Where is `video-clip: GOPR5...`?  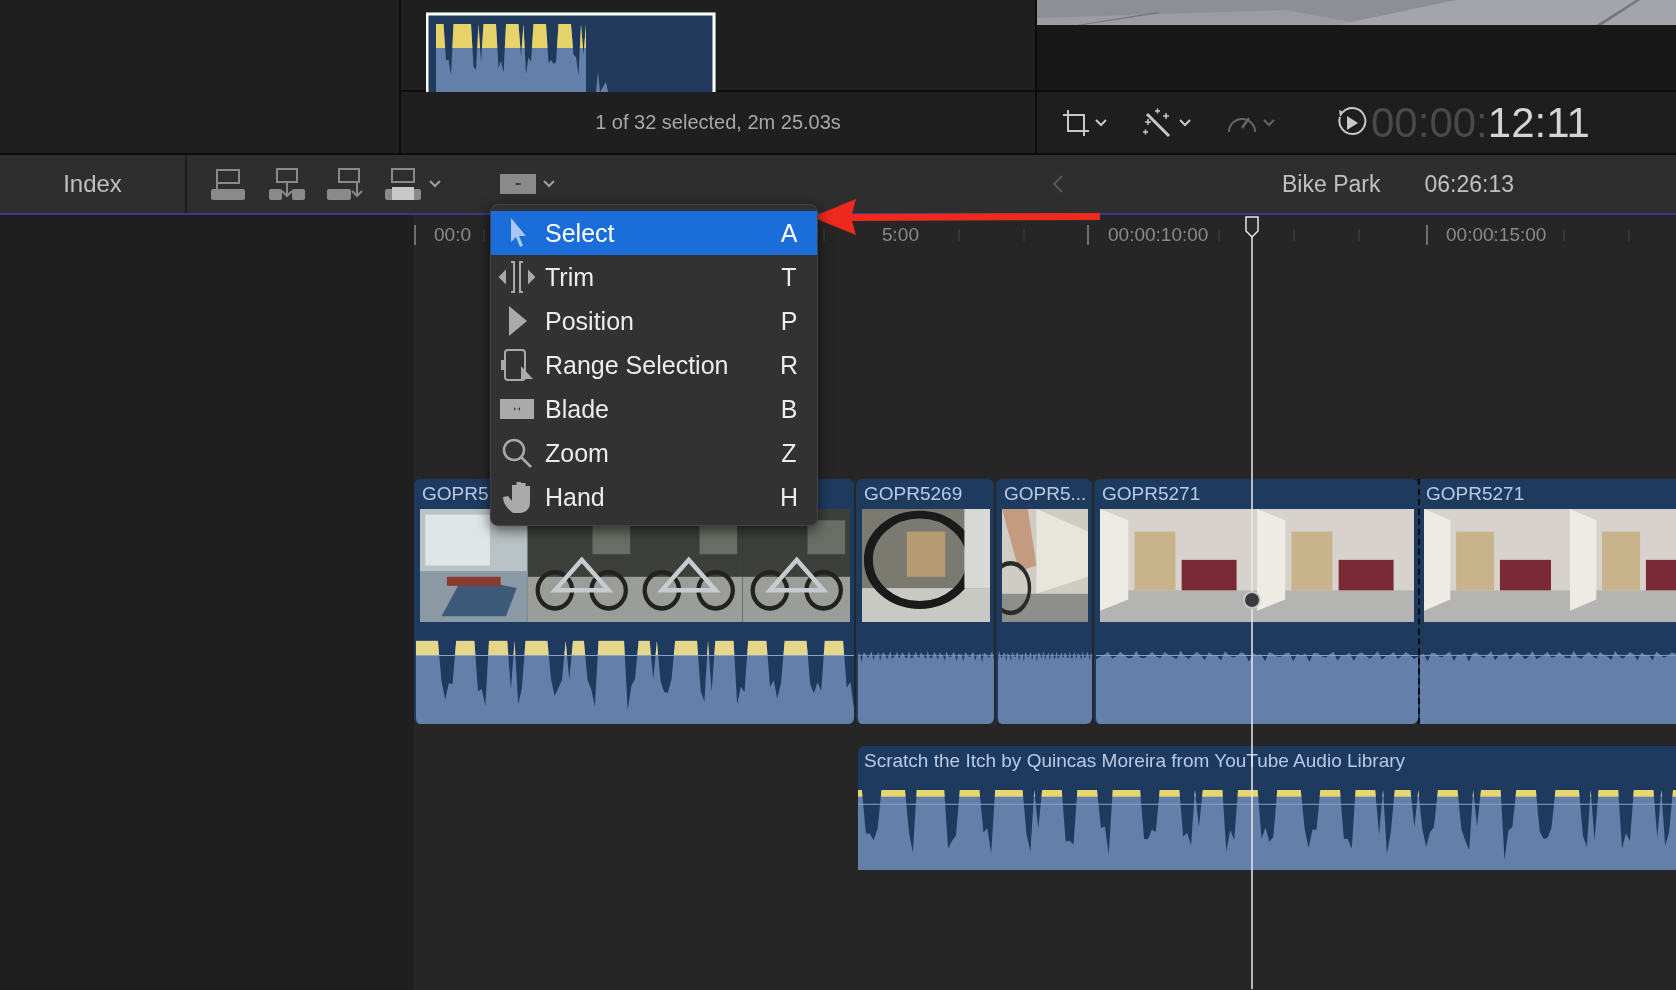
video-clip: GOPR5... is located at coordinates (1044, 601).